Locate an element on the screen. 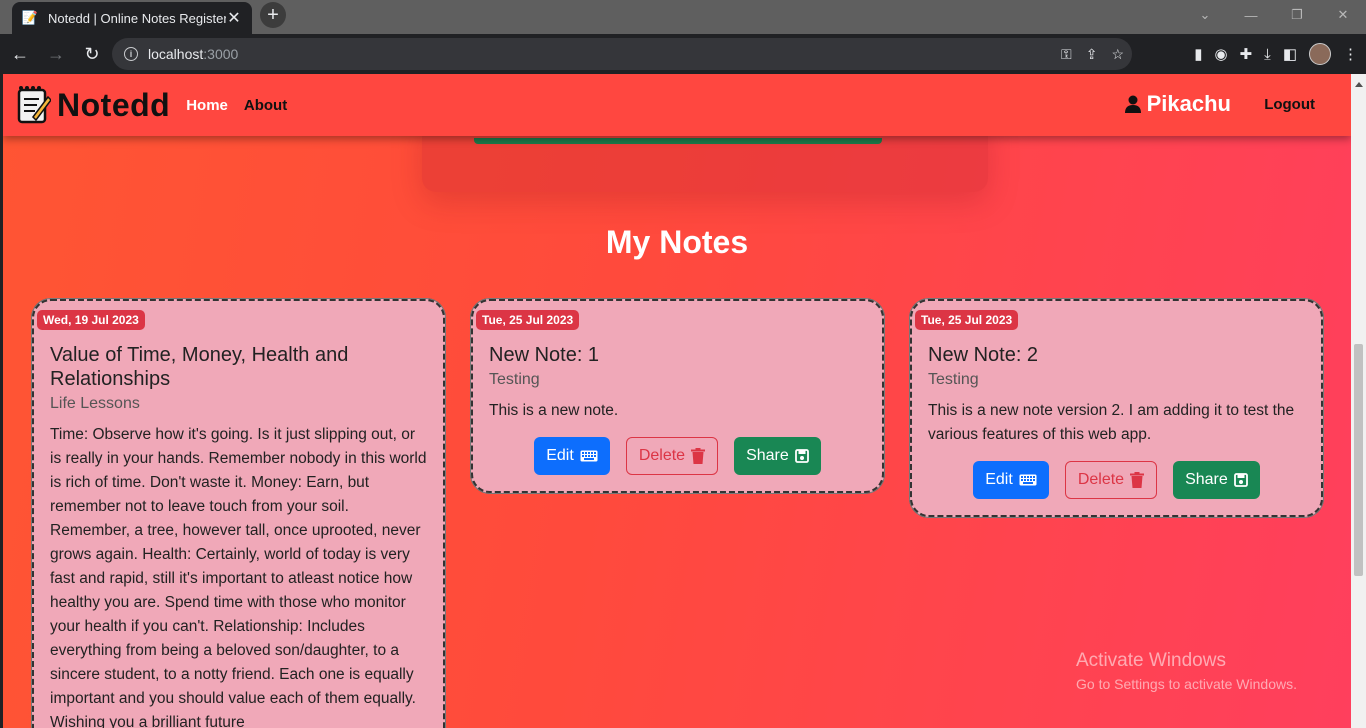 This screenshot has height=728, width=1366. browser-tab: 📝 Notedd | Online Notes Register ✕ is located at coordinates (132, 18).